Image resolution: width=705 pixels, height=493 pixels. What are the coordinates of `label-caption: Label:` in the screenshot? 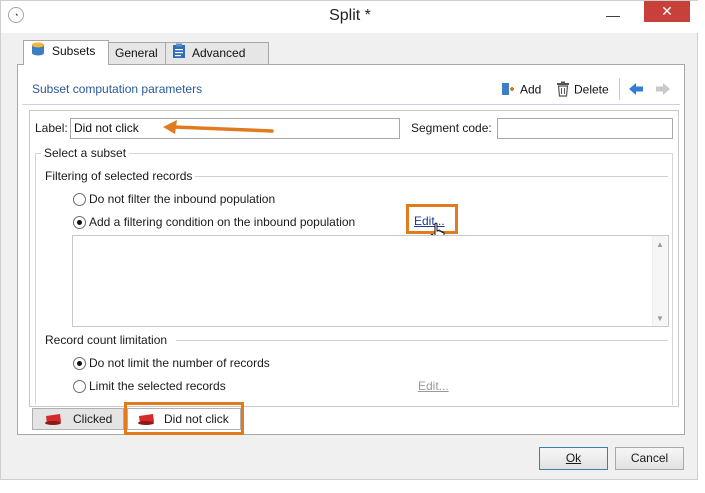 It's located at (51, 128).